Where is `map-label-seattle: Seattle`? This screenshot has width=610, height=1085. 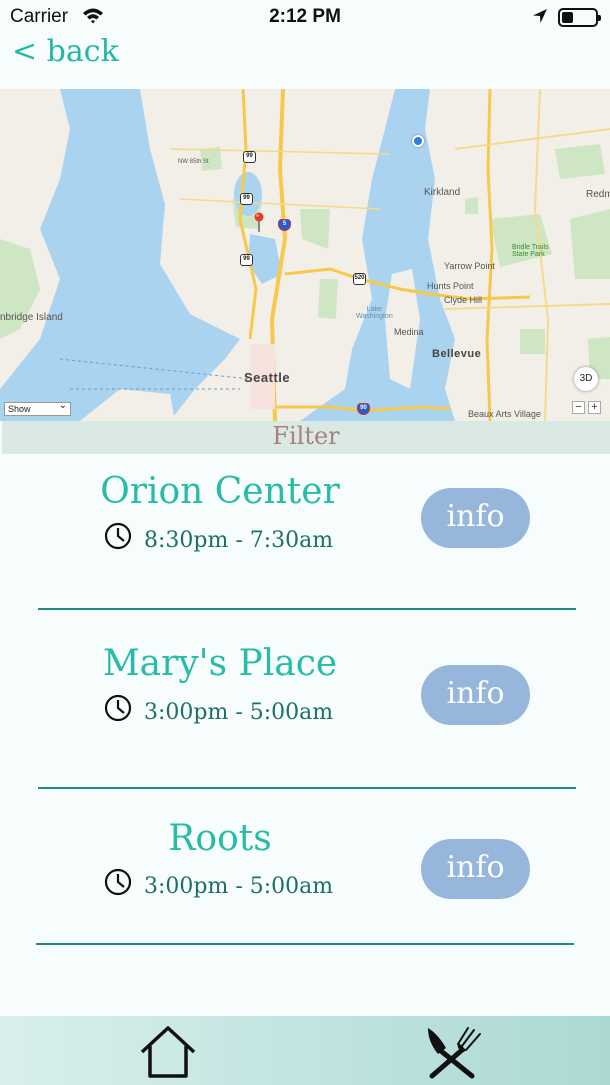 map-label-seattle: Seattle is located at coordinates (267, 377).